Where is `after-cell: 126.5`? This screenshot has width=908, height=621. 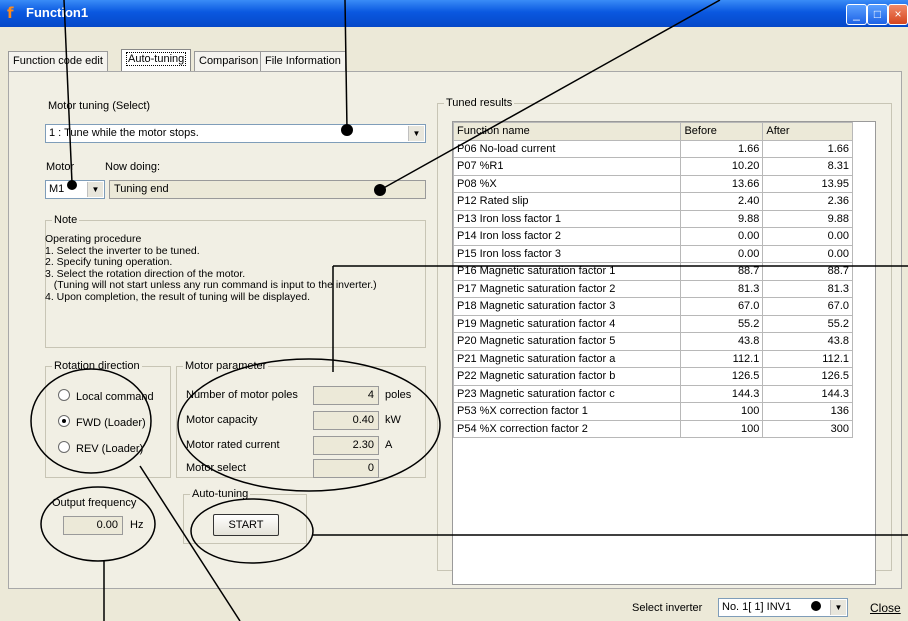 after-cell: 126.5 is located at coordinates (807, 376).